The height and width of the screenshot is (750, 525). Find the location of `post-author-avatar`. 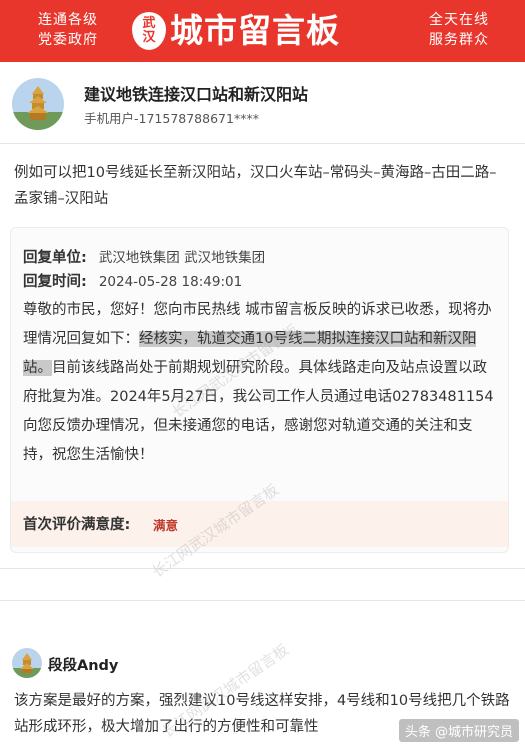

post-author-avatar is located at coordinates (38, 104).